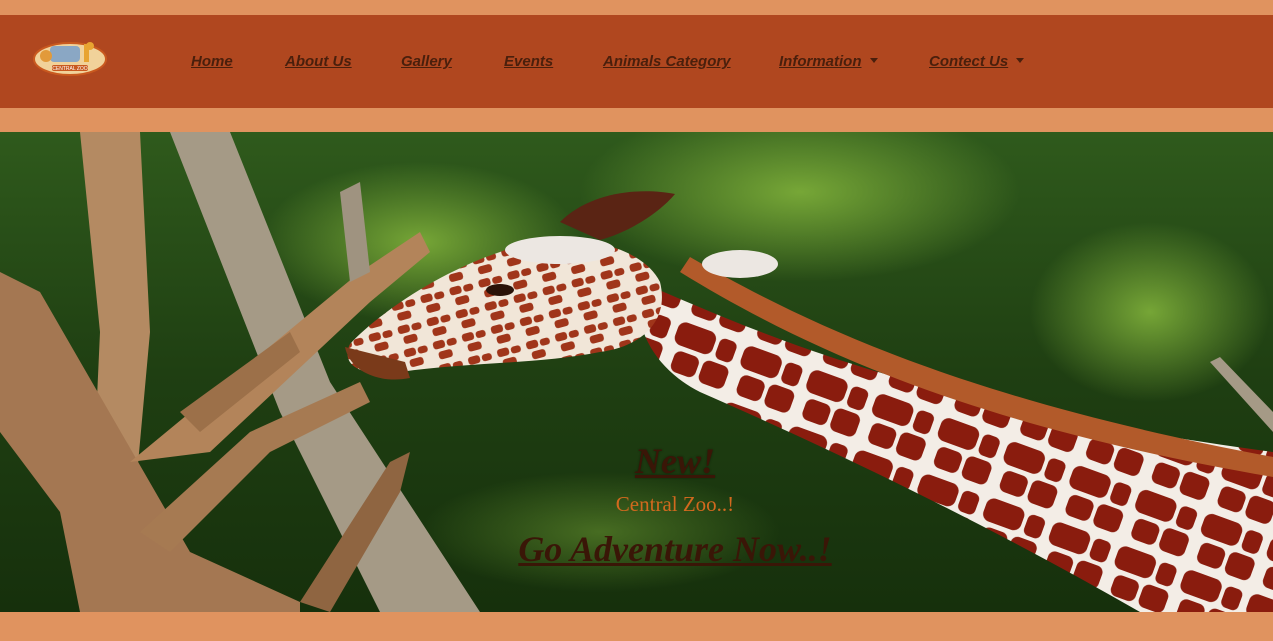 The image size is (1273, 641). Describe the element at coordinates (820, 61) in the screenshot. I see `nav-information-label: Information` at that location.